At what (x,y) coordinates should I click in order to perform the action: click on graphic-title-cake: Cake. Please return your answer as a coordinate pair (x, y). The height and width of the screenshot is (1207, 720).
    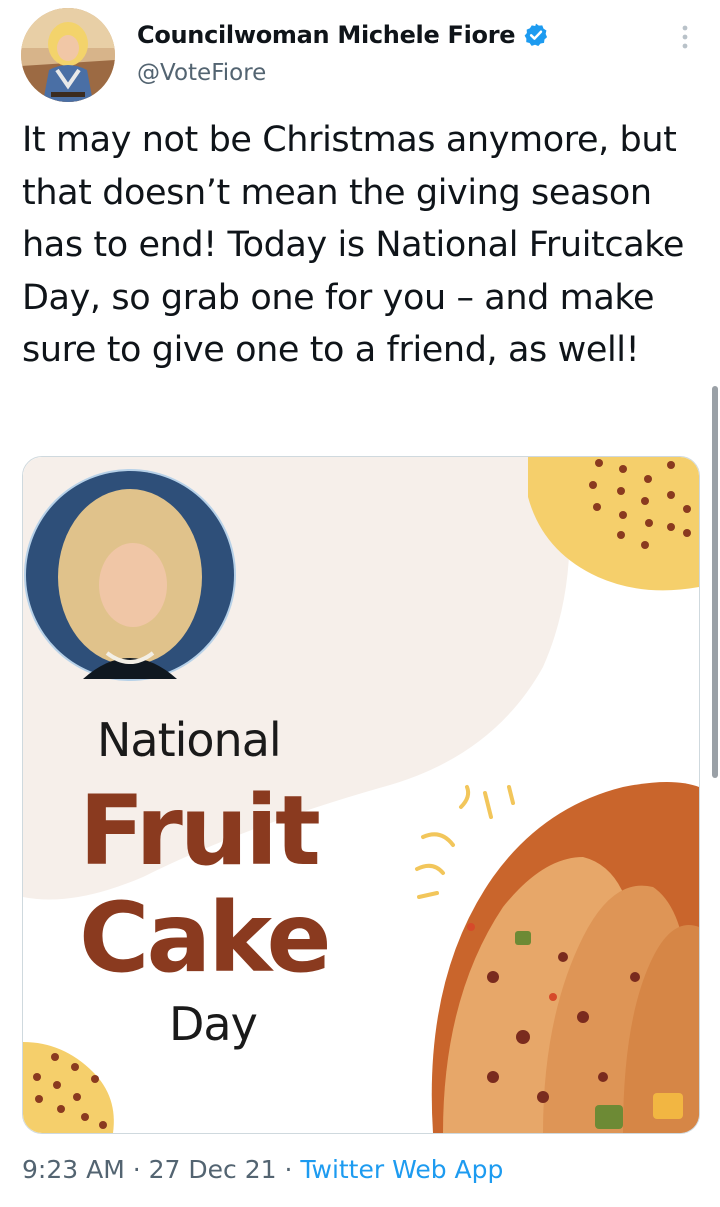
    Looking at the image, I should click on (205, 938).